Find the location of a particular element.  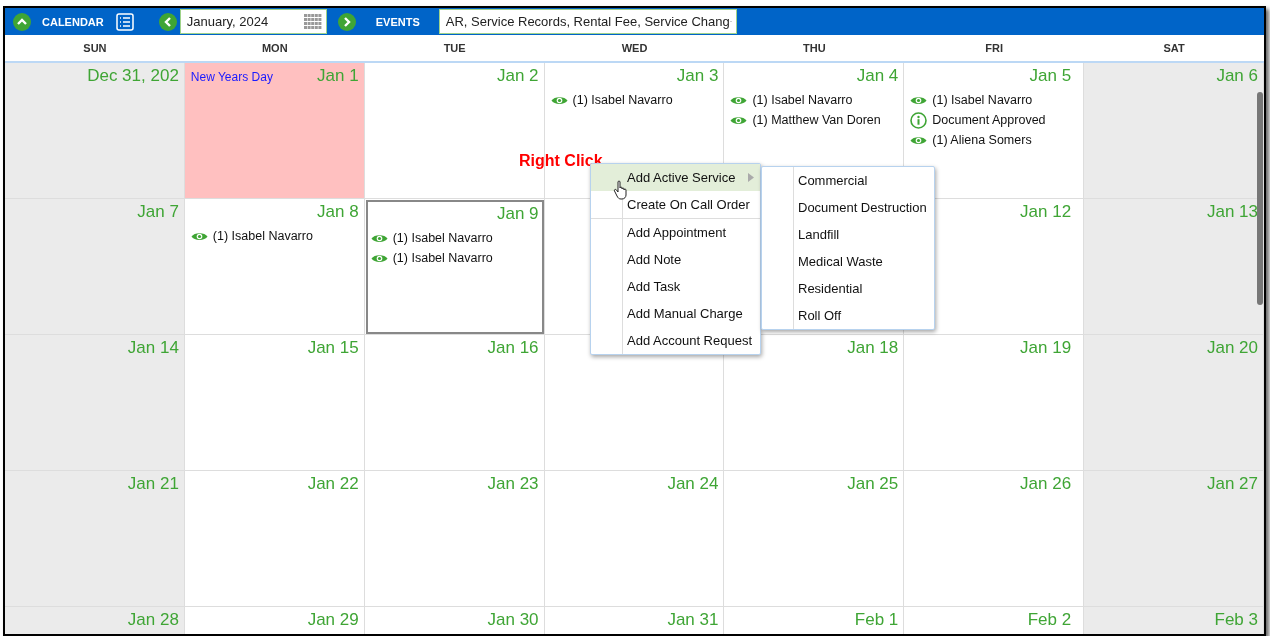

weekday-header: WED is located at coordinates (634, 48).